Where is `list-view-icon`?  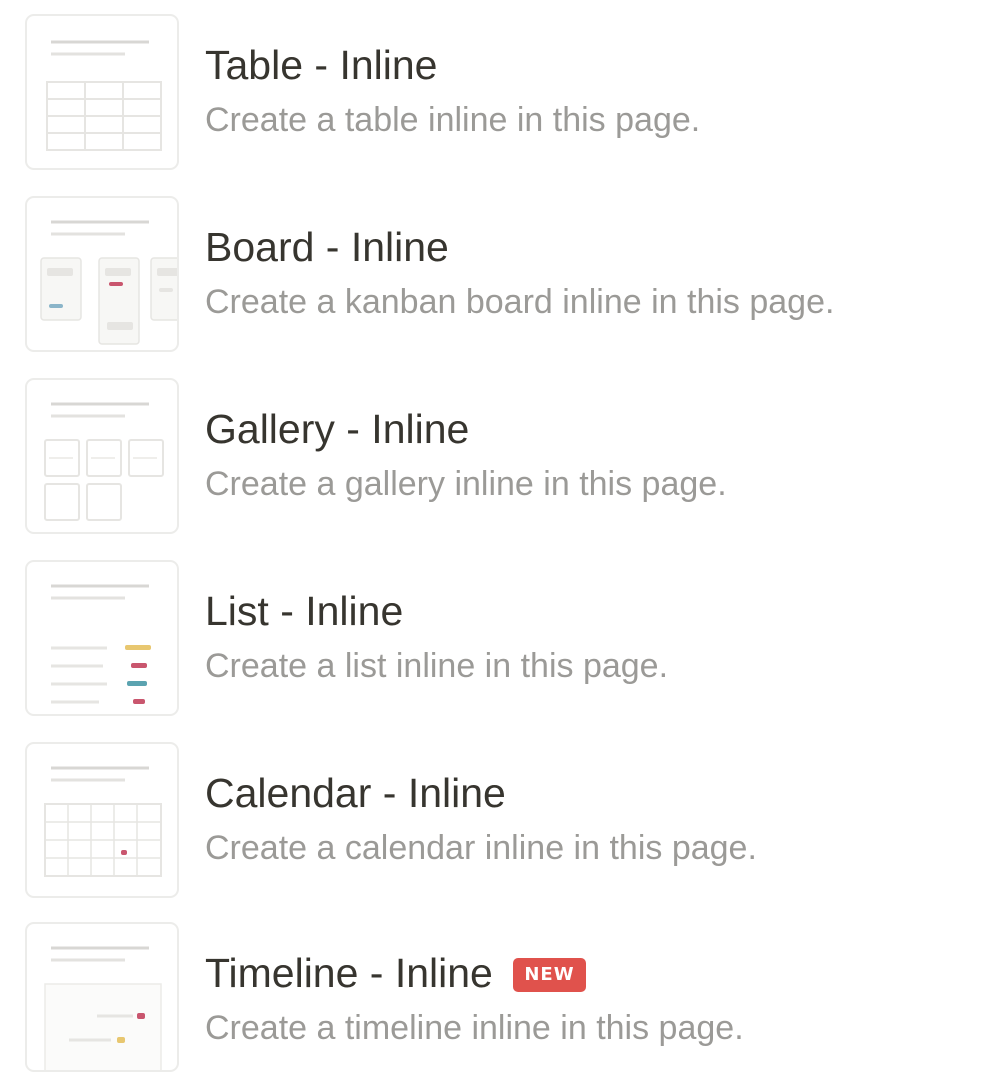
list-view-icon is located at coordinates (102, 638).